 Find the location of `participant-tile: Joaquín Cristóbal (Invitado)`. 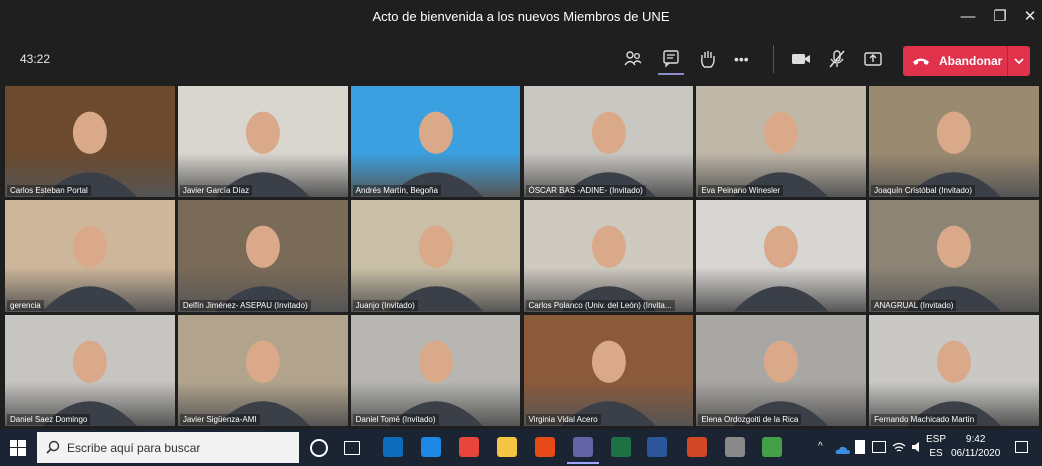

participant-tile: Joaquín Cristóbal (Invitado) is located at coordinates (954, 142).